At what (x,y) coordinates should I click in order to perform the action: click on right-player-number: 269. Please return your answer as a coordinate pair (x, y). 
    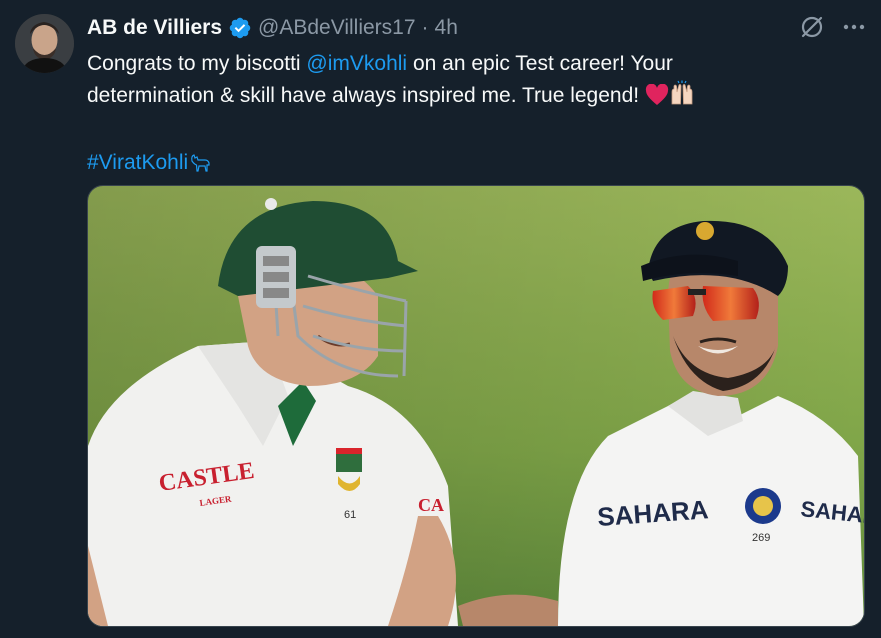
    Looking at the image, I should click on (761, 538).